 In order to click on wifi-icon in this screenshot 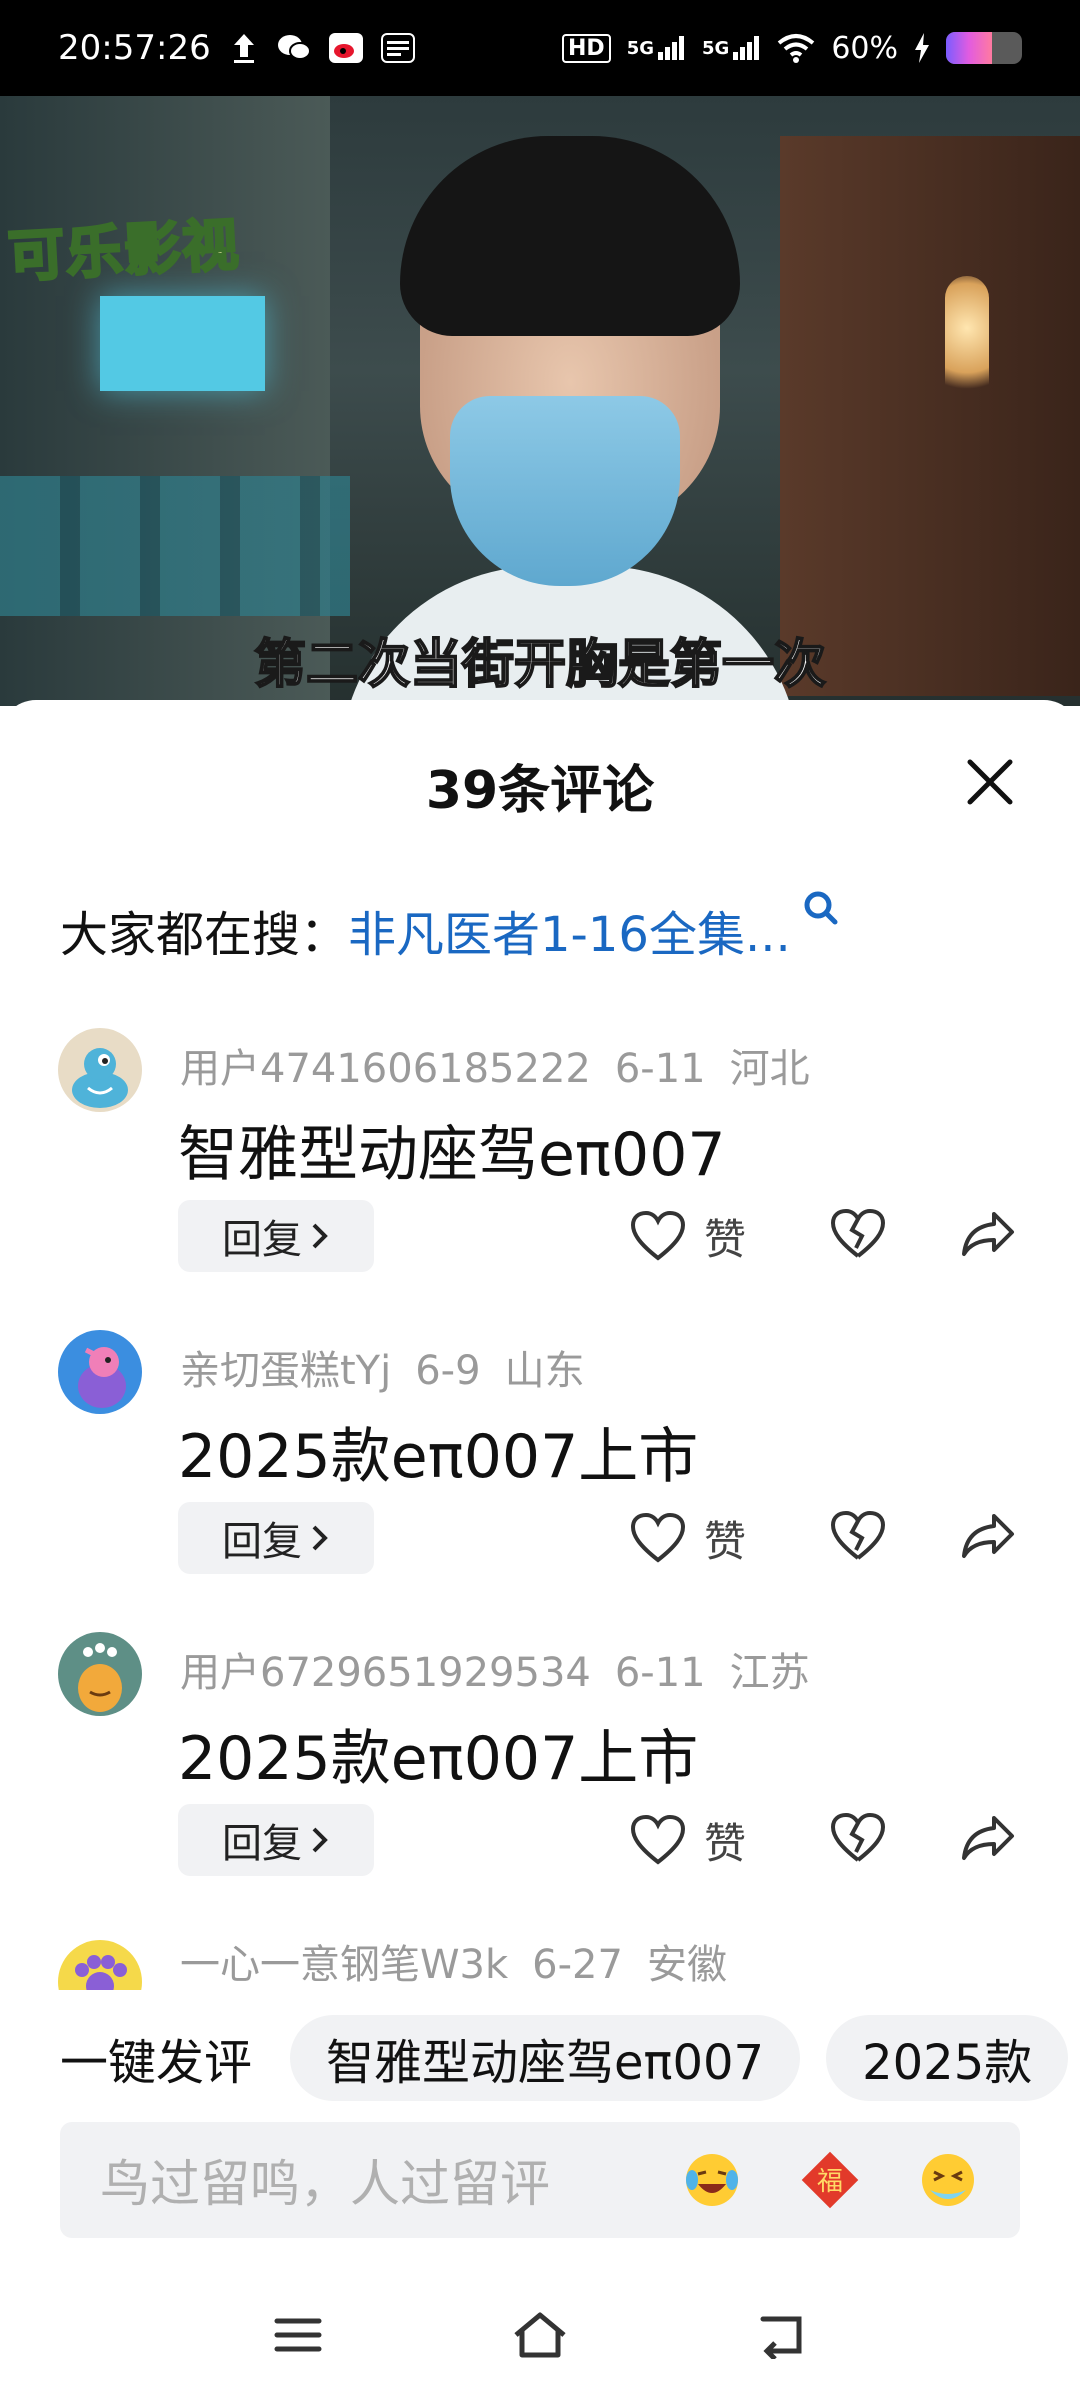, I will do `click(796, 48)`.